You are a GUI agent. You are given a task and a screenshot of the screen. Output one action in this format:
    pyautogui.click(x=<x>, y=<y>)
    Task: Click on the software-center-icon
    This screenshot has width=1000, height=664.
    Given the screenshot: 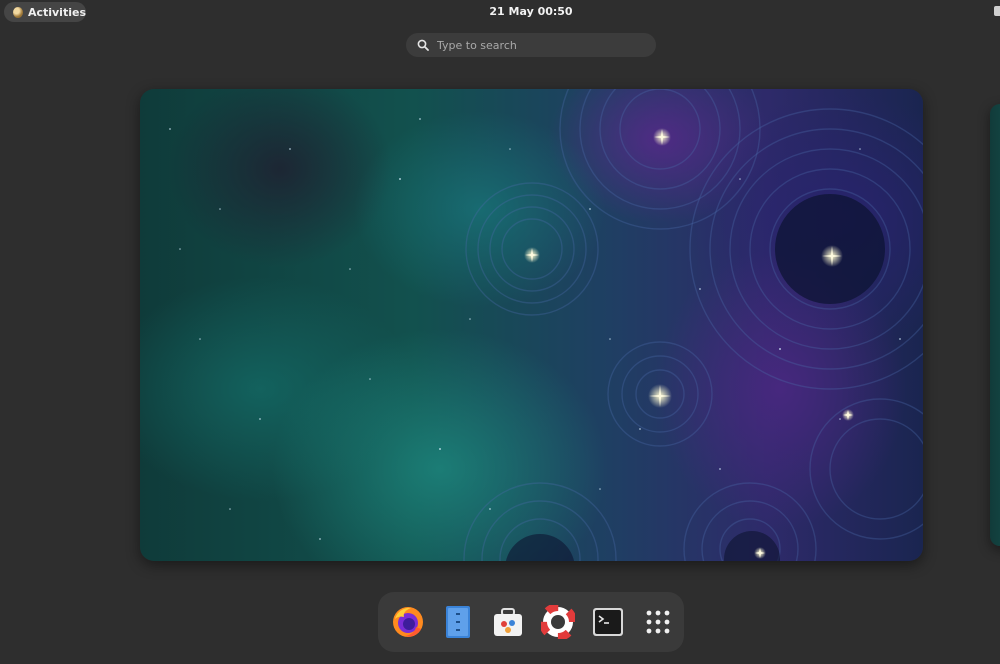 What is the action you would take?
    pyautogui.click(x=508, y=622)
    